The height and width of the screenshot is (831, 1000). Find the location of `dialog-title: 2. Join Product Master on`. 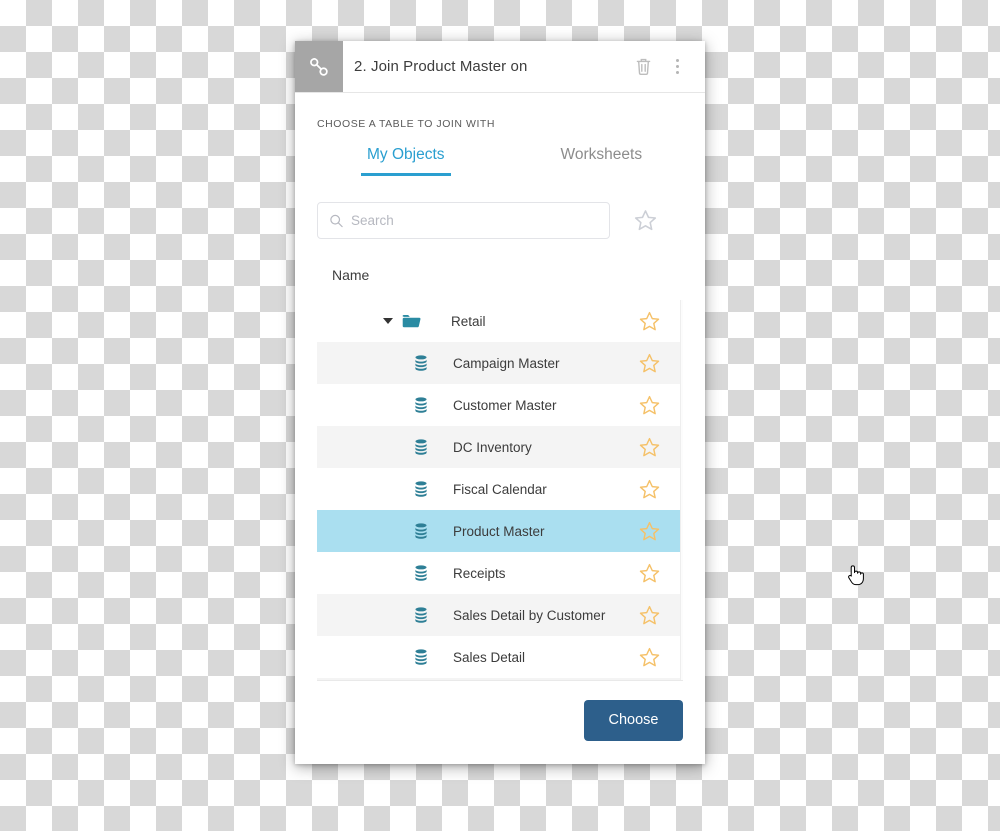

dialog-title: 2. Join Product Master on is located at coordinates (441, 66).